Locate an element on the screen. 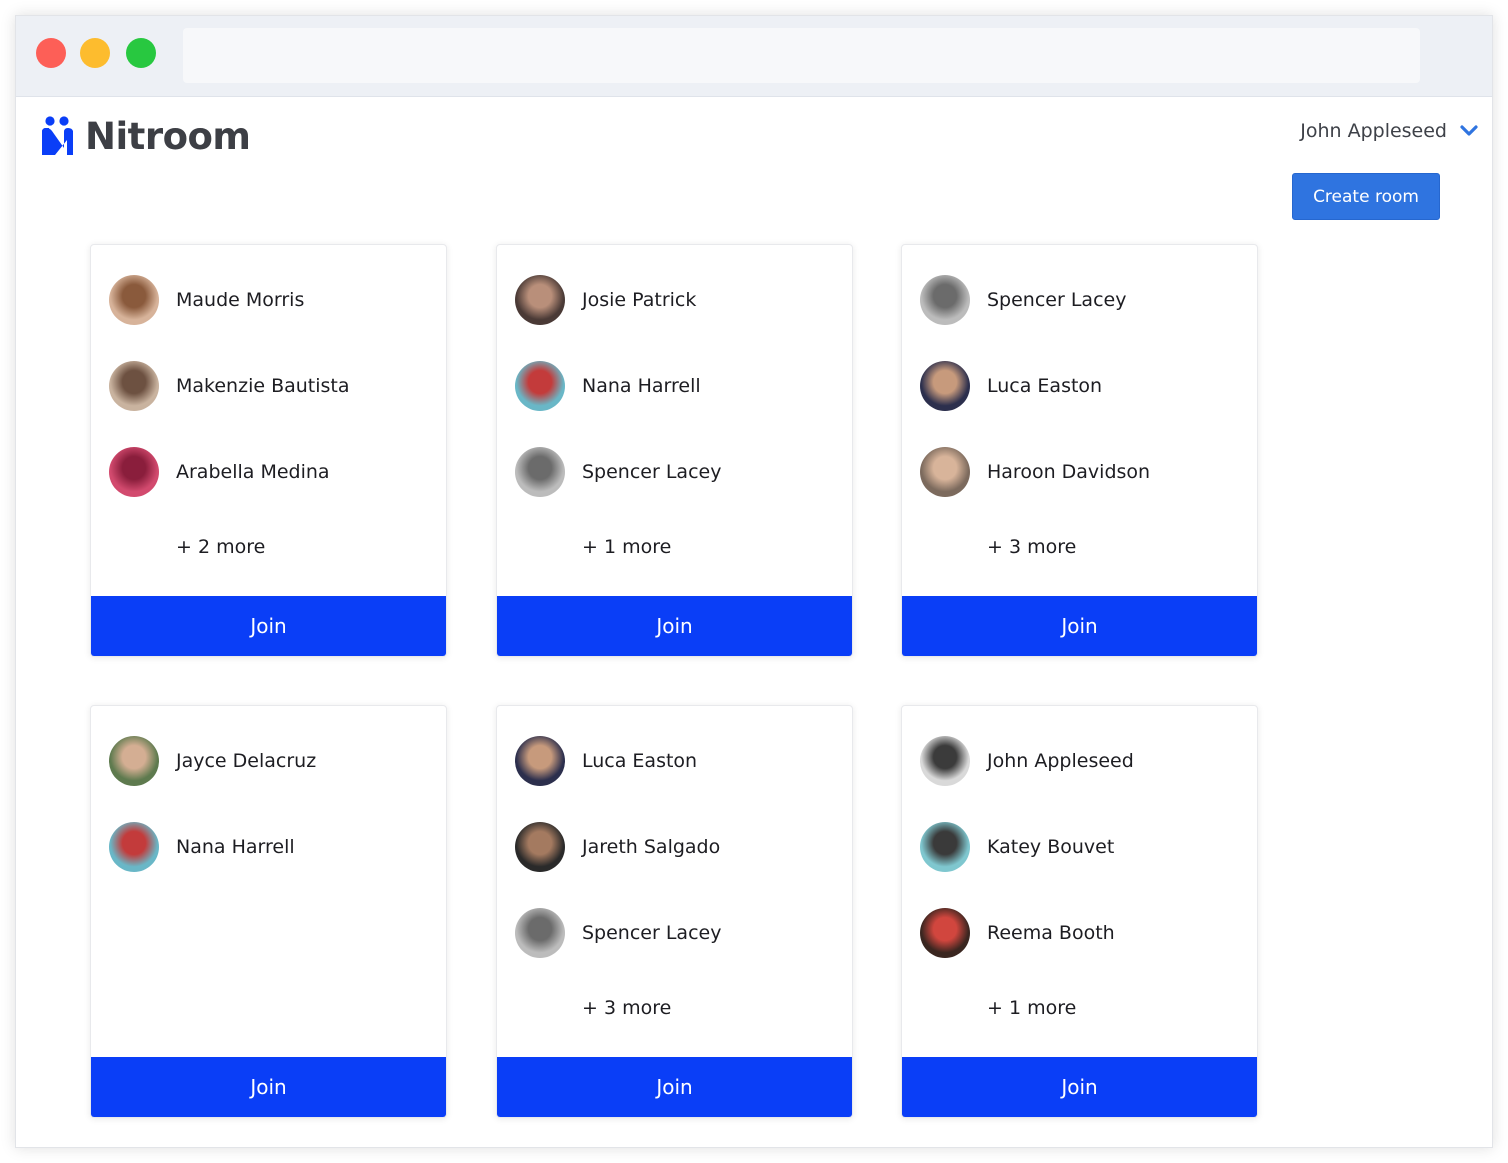 The width and height of the screenshot is (1508, 1163). address-bar is located at coordinates (801, 55).